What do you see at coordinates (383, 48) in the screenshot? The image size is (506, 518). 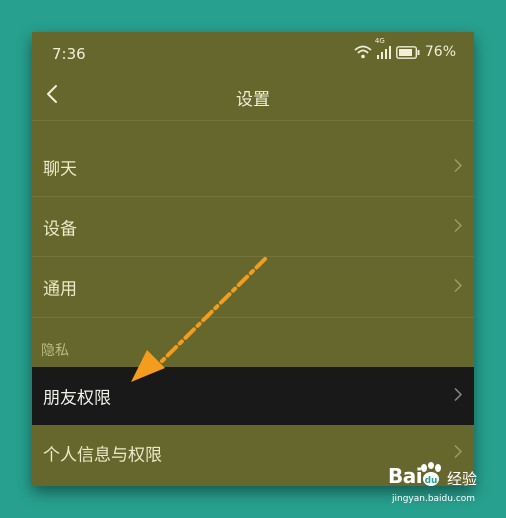 I see `cellular-signal-icon: 4G` at bounding box center [383, 48].